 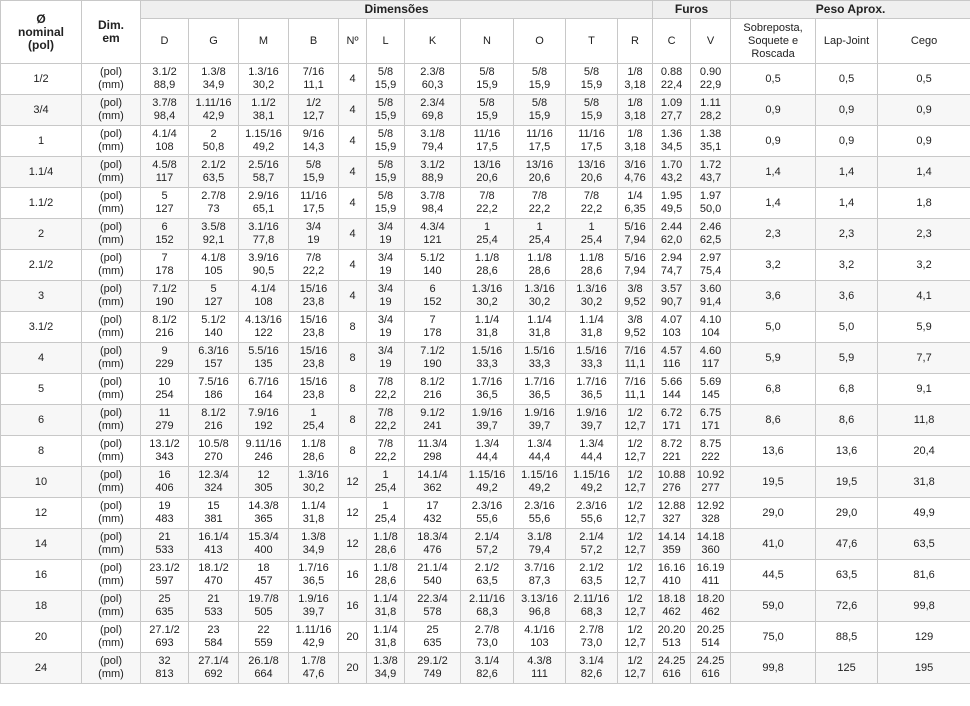 I want to click on value-text: 559, so click(x=263, y=643).